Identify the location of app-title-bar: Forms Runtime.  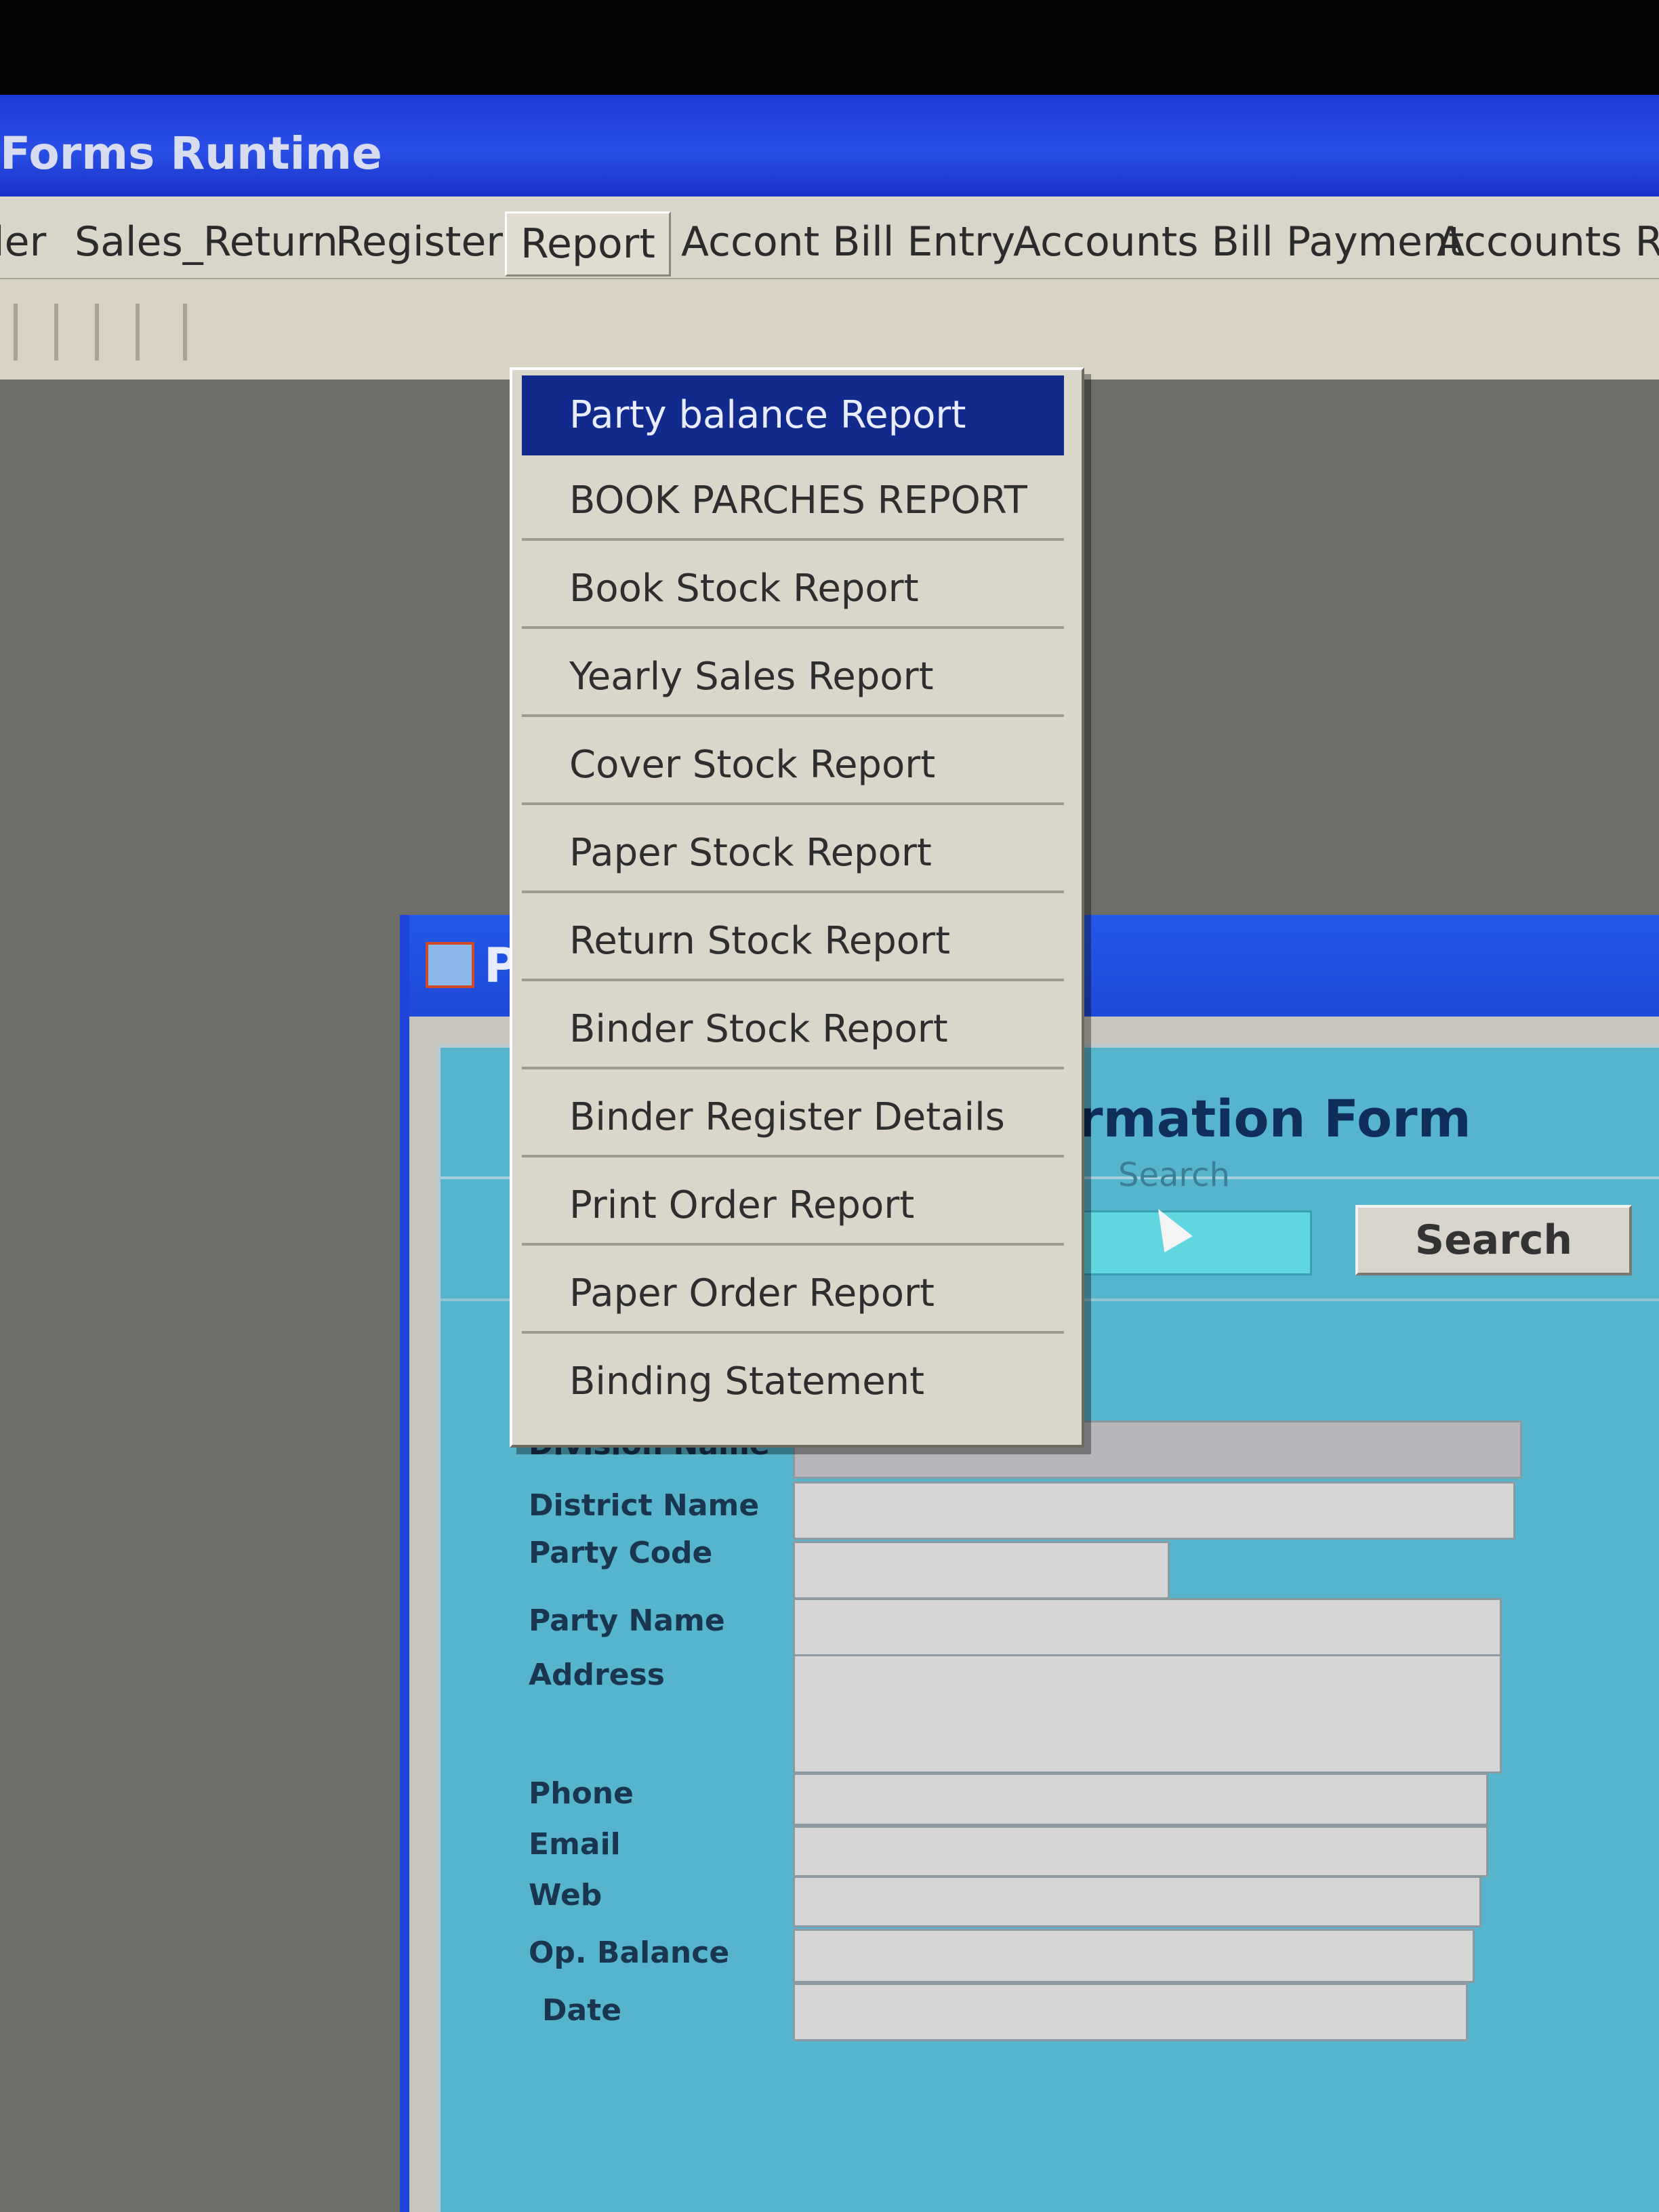
(829, 146).